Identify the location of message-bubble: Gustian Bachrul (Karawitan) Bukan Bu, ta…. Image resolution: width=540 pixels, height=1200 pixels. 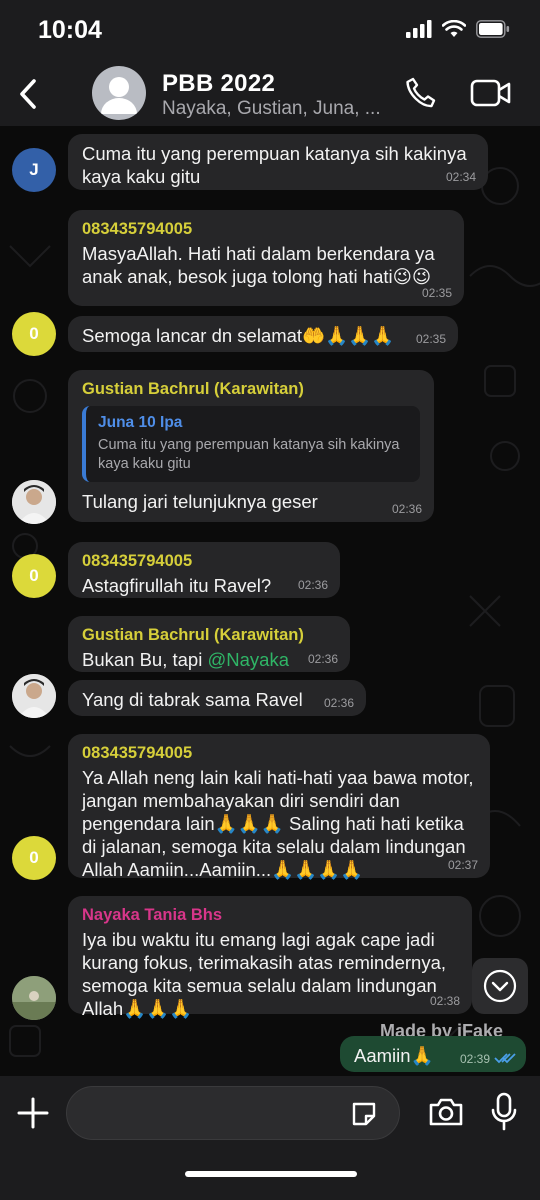
(209, 644).